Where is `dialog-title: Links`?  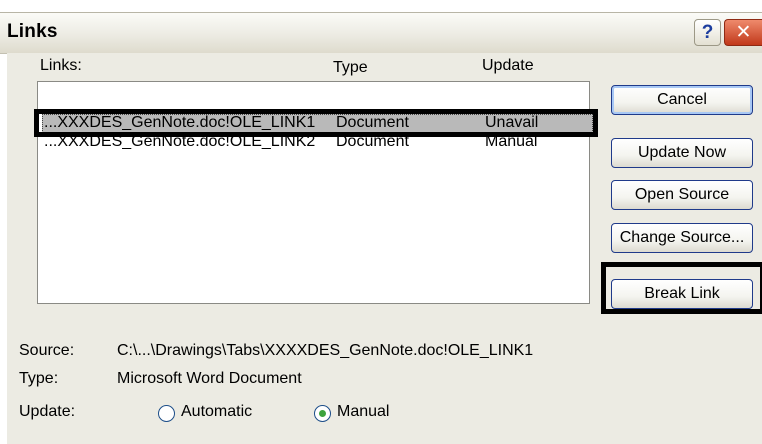 dialog-title: Links is located at coordinates (32, 31).